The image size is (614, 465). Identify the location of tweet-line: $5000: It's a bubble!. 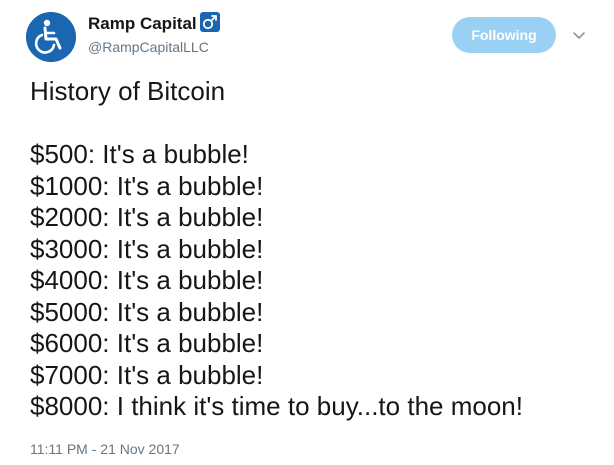
(147, 311).